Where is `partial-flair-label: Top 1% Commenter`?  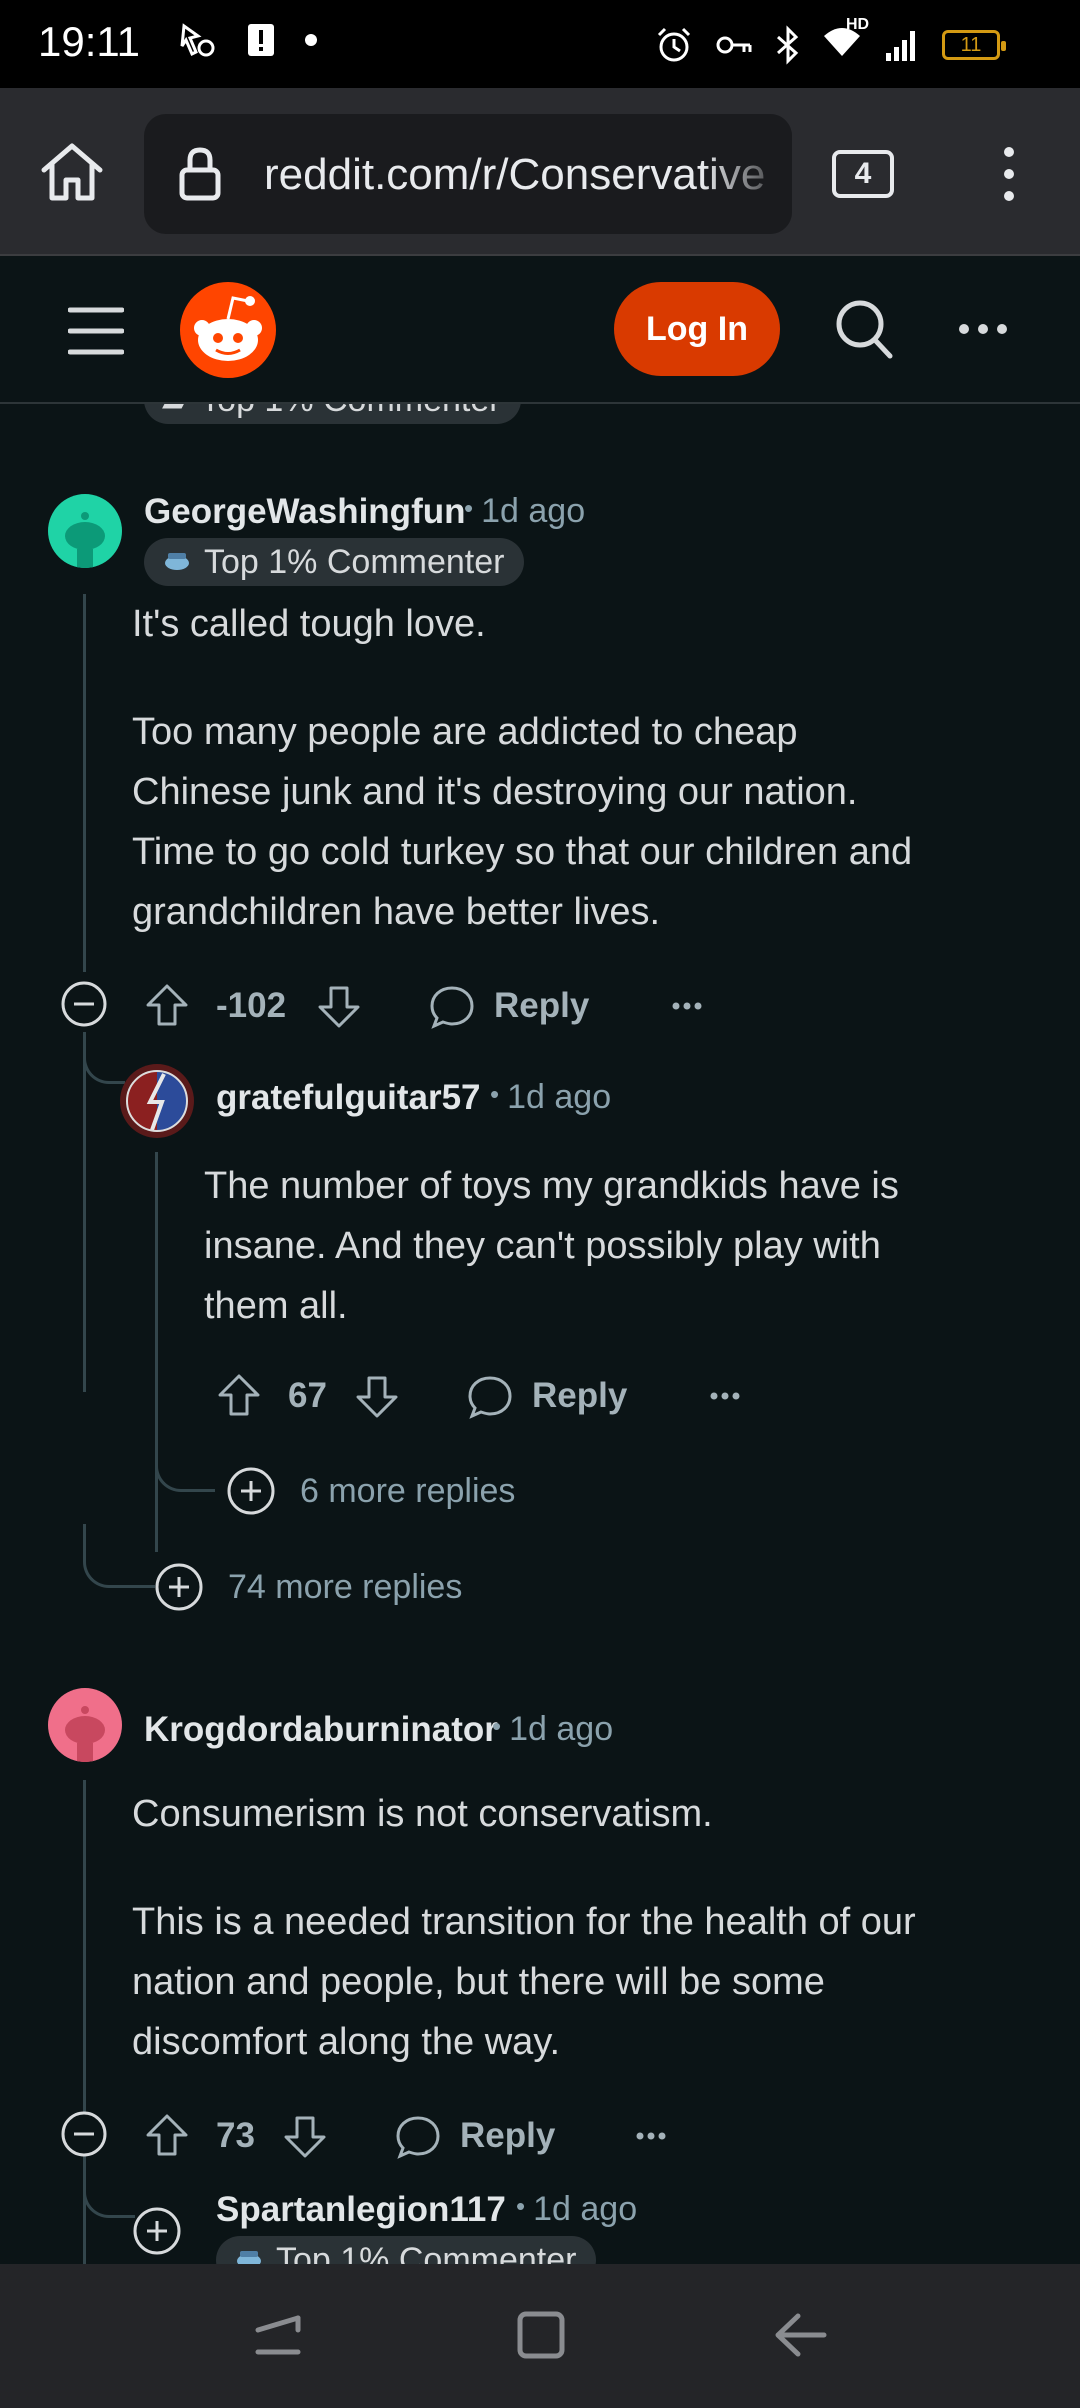 partial-flair-label: Top 1% Commenter is located at coordinates (350, 412).